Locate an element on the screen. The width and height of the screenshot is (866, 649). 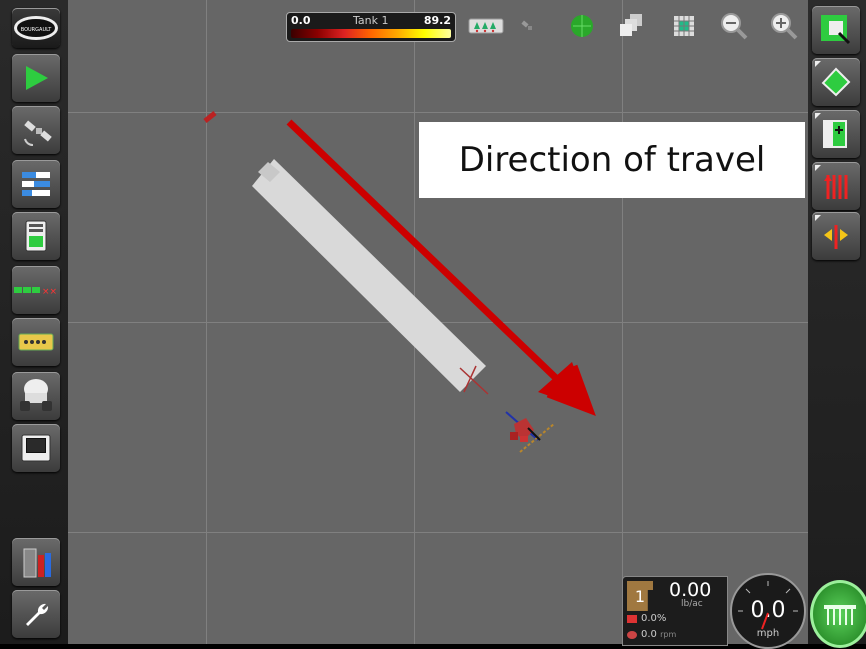
logo-oval: BOURGAULT is located at coordinates (36, 28).